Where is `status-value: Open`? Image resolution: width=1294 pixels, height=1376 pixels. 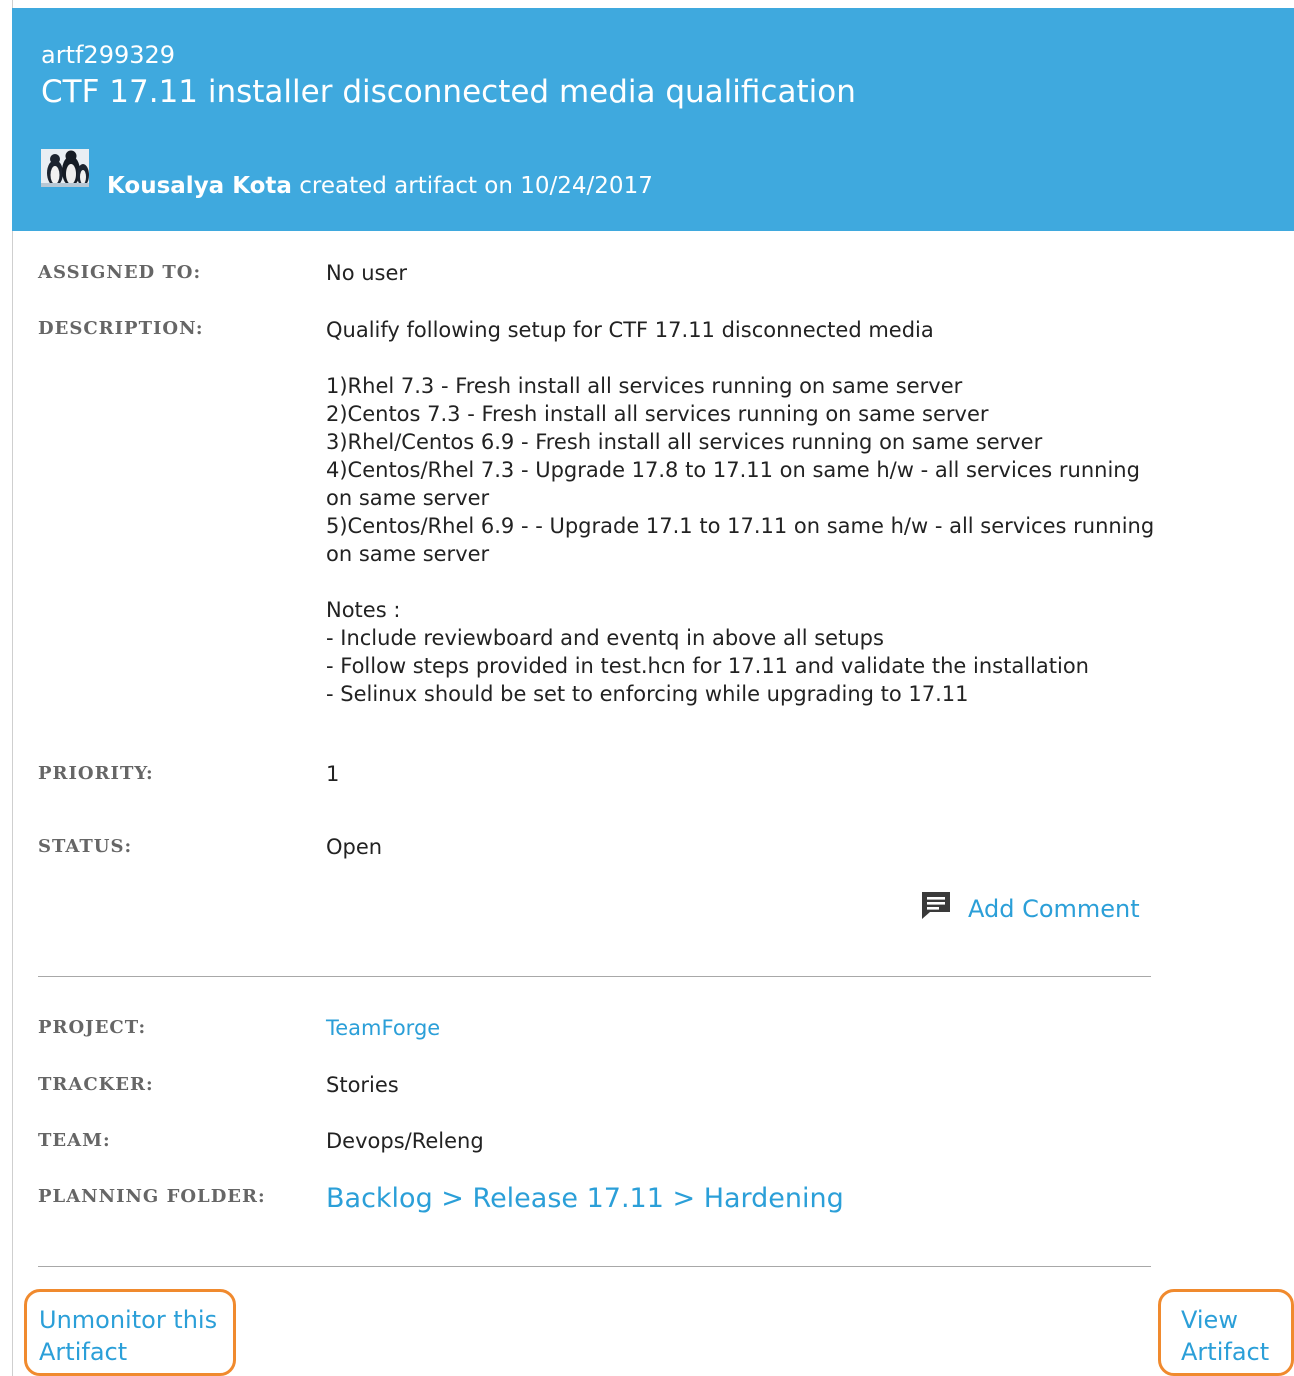 status-value: Open is located at coordinates (354, 847).